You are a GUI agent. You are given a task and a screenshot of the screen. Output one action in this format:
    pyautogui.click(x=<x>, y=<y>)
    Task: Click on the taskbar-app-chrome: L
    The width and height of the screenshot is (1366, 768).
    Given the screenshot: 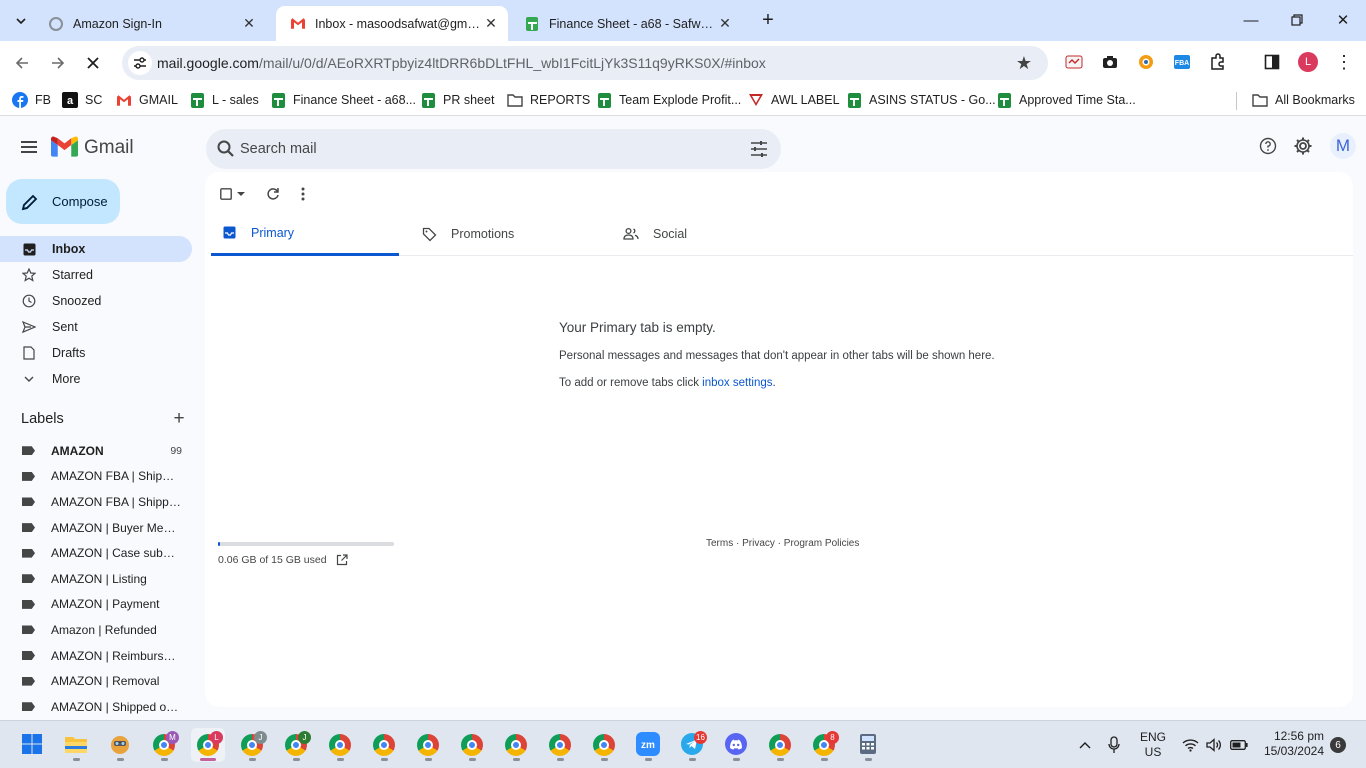 What is the action you would take?
    pyautogui.click(x=208, y=745)
    